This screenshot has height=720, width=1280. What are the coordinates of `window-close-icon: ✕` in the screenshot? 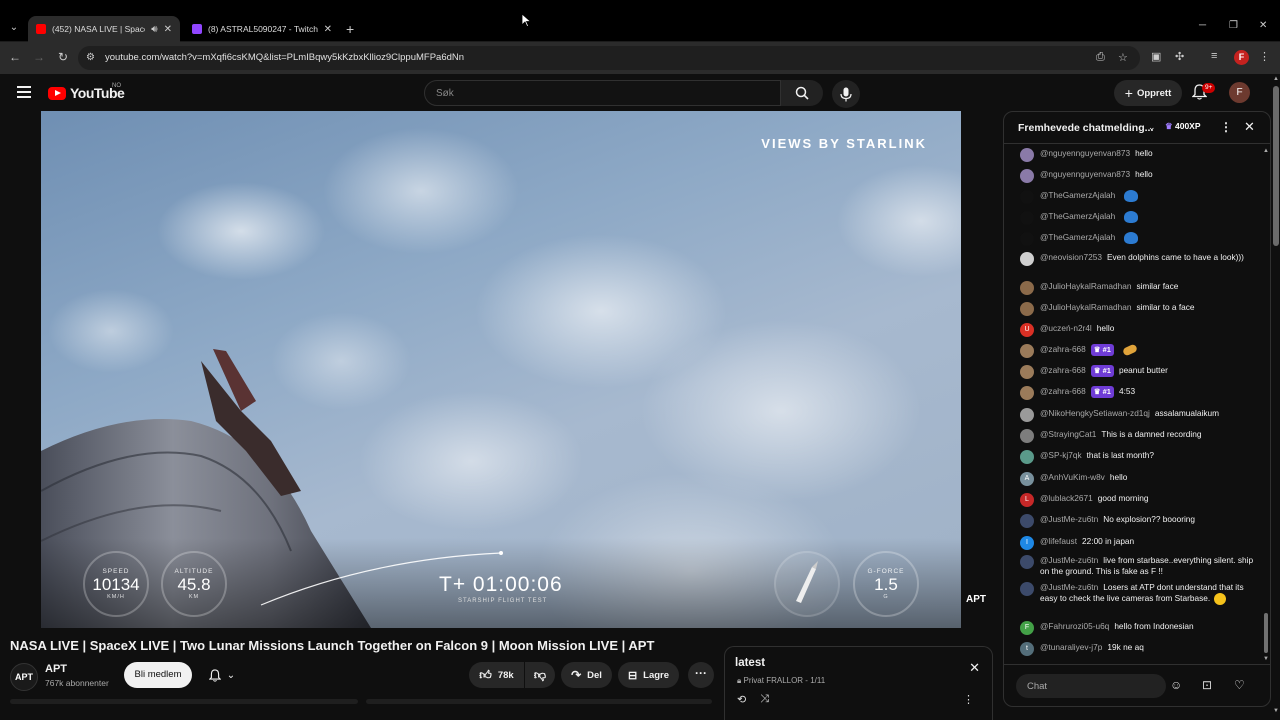 It's located at (1263, 25).